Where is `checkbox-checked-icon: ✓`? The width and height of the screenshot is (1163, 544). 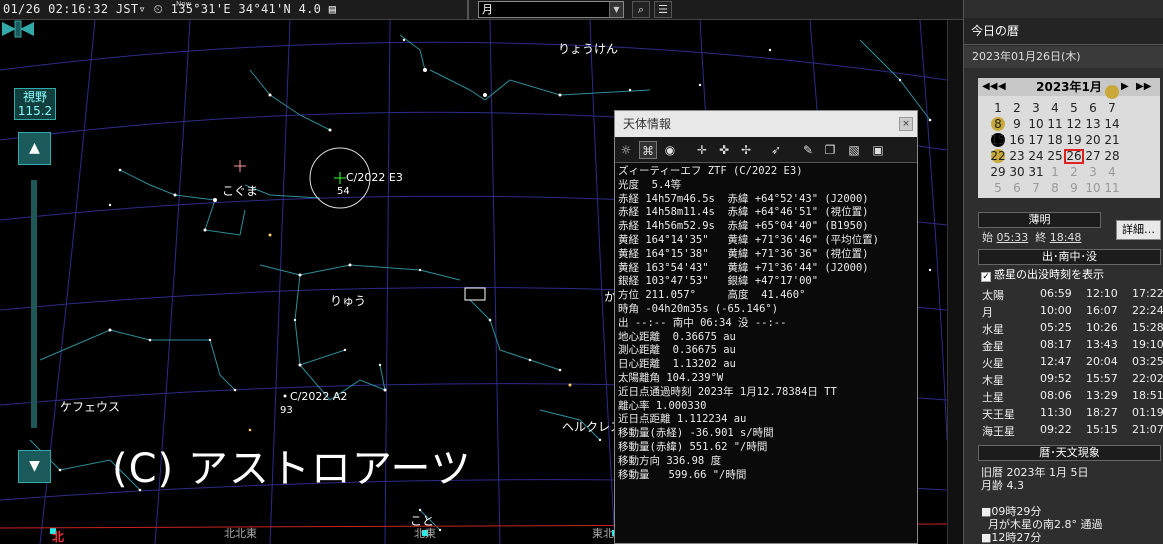 checkbox-checked-icon: ✓ is located at coordinates (986, 277).